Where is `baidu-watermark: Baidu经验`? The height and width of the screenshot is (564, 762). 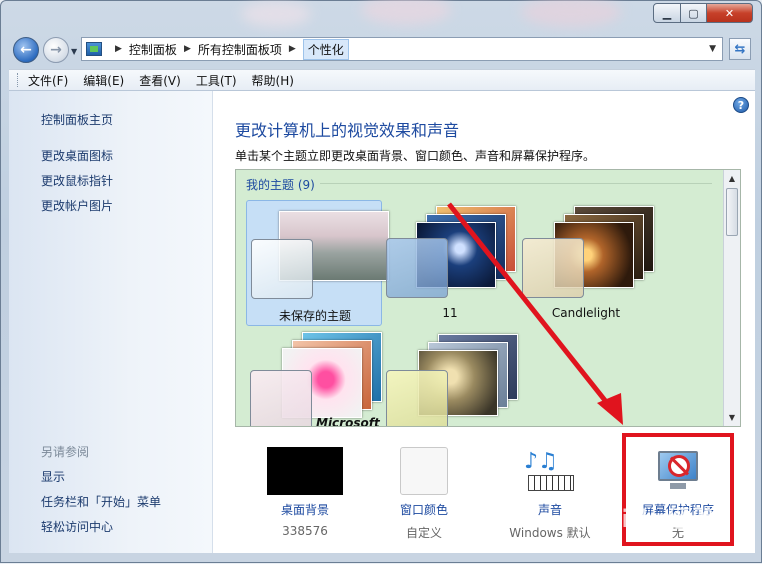
baidu-watermark: Baidu经验 is located at coordinates (651, 519).